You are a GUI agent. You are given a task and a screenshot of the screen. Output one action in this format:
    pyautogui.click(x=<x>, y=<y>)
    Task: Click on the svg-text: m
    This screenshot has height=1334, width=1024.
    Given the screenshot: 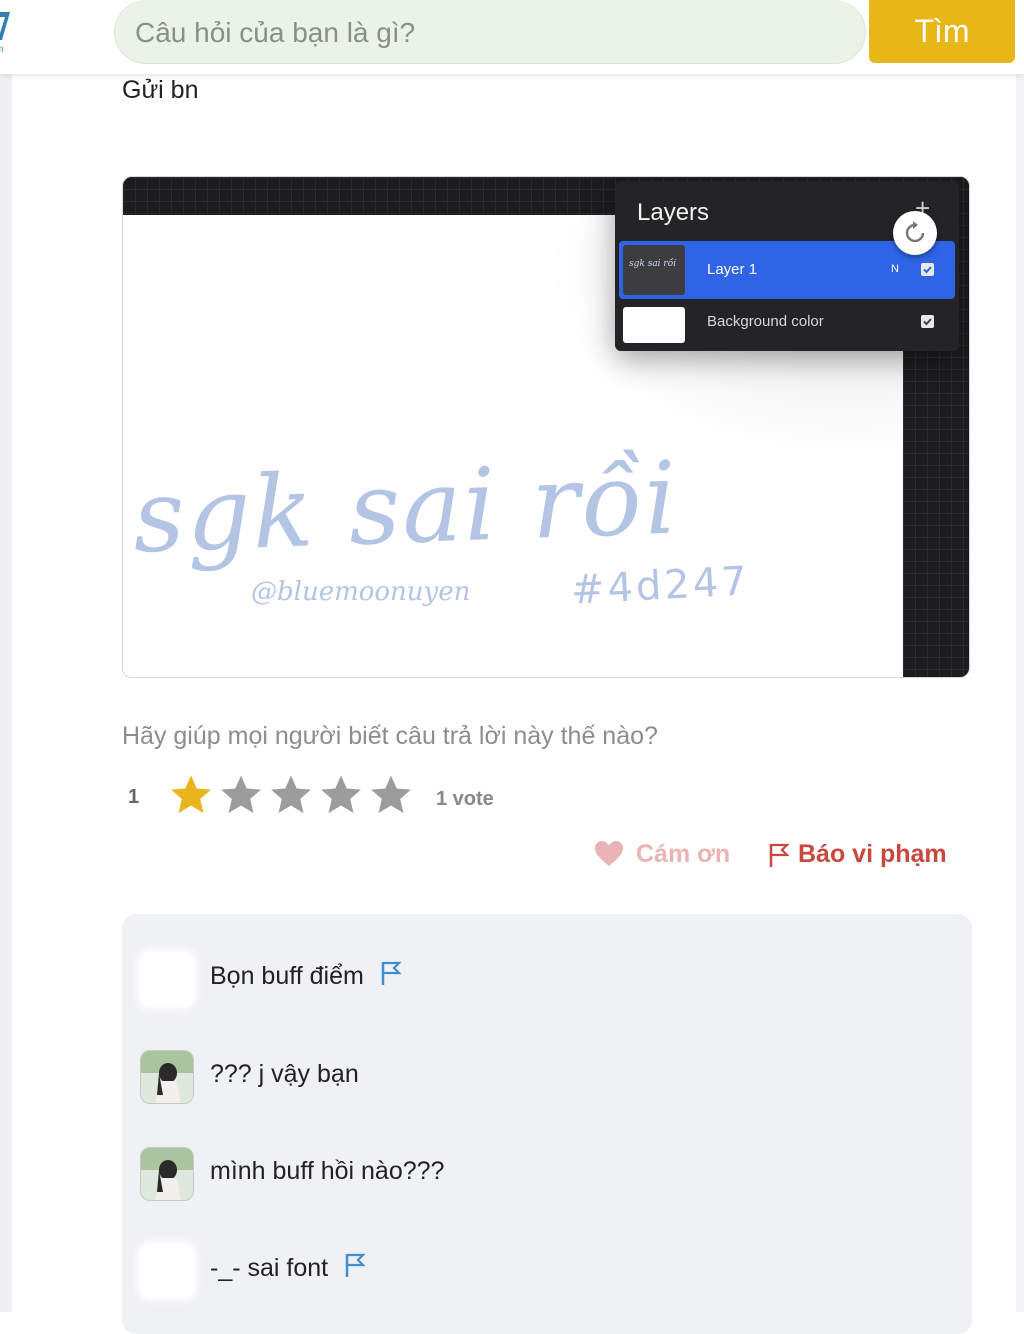 What is the action you would take?
    pyautogui.click(x=2, y=49)
    